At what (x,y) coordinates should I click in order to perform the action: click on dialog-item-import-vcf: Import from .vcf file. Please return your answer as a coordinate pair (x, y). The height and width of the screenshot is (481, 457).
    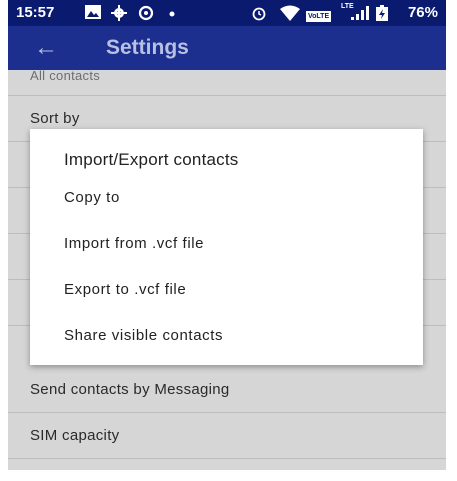
    Looking at the image, I should click on (234, 244).